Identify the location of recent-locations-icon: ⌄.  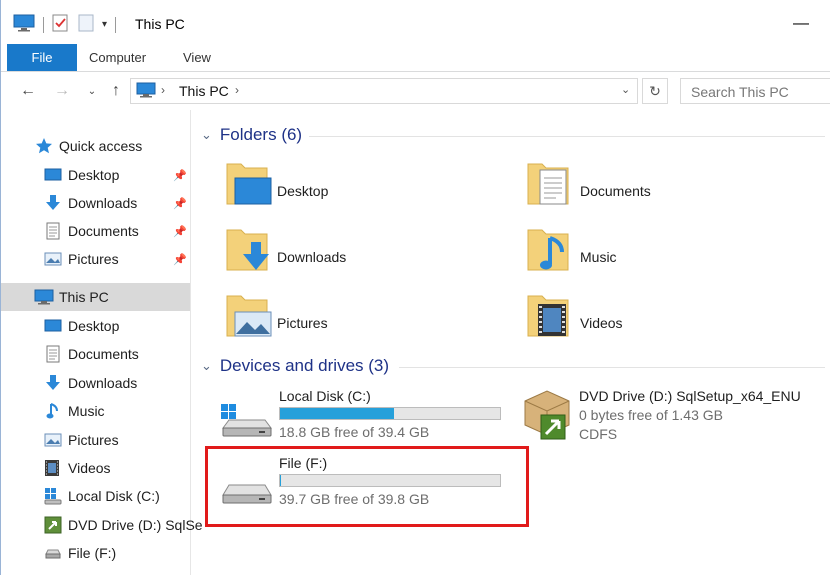
(92, 91).